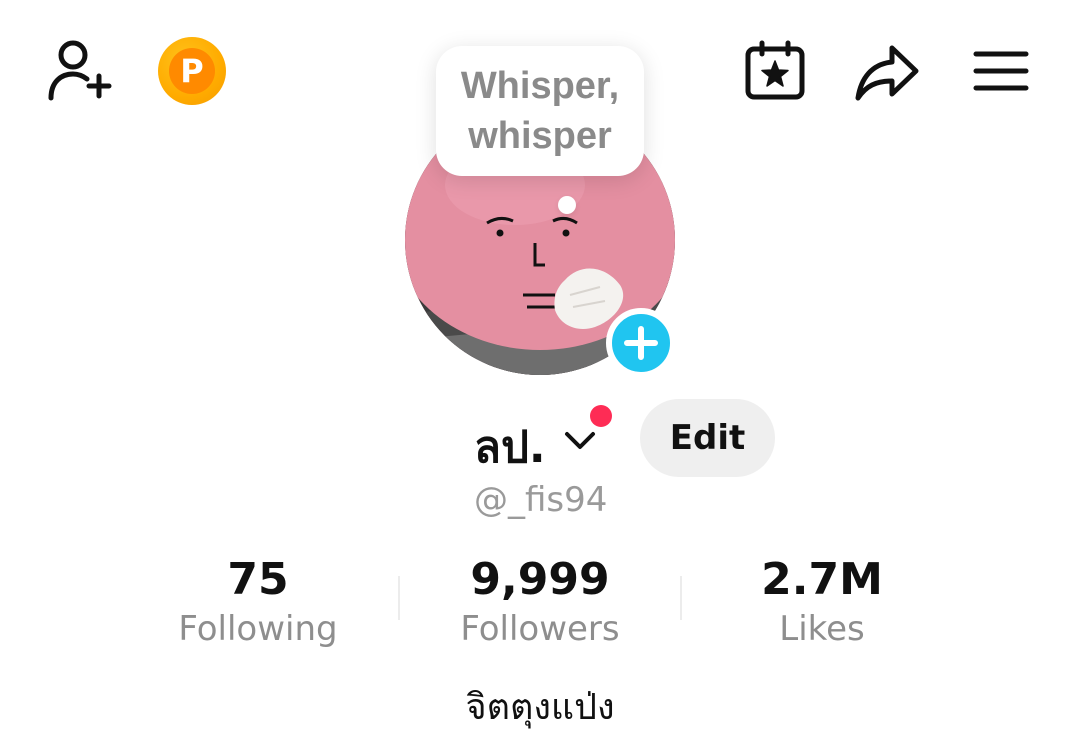 The image size is (1080, 756). What do you see at coordinates (540, 706) in the screenshot?
I see `profile-bio: จิตตุงแป่ง` at bounding box center [540, 706].